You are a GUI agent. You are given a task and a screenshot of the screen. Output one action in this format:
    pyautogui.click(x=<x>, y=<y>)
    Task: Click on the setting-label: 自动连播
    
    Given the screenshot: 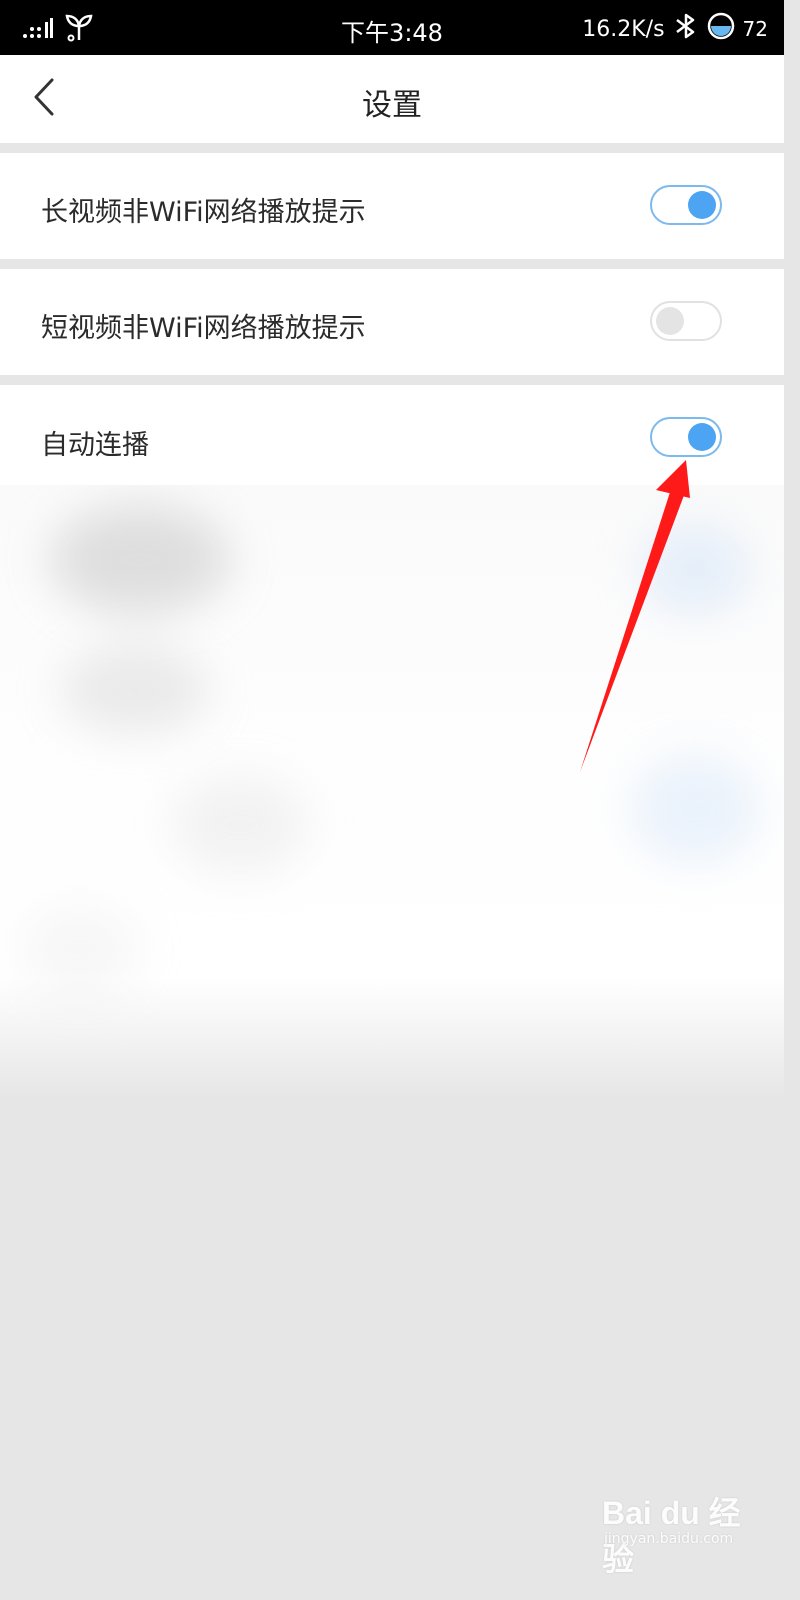 What is the action you would take?
    pyautogui.click(x=95, y=445)
    